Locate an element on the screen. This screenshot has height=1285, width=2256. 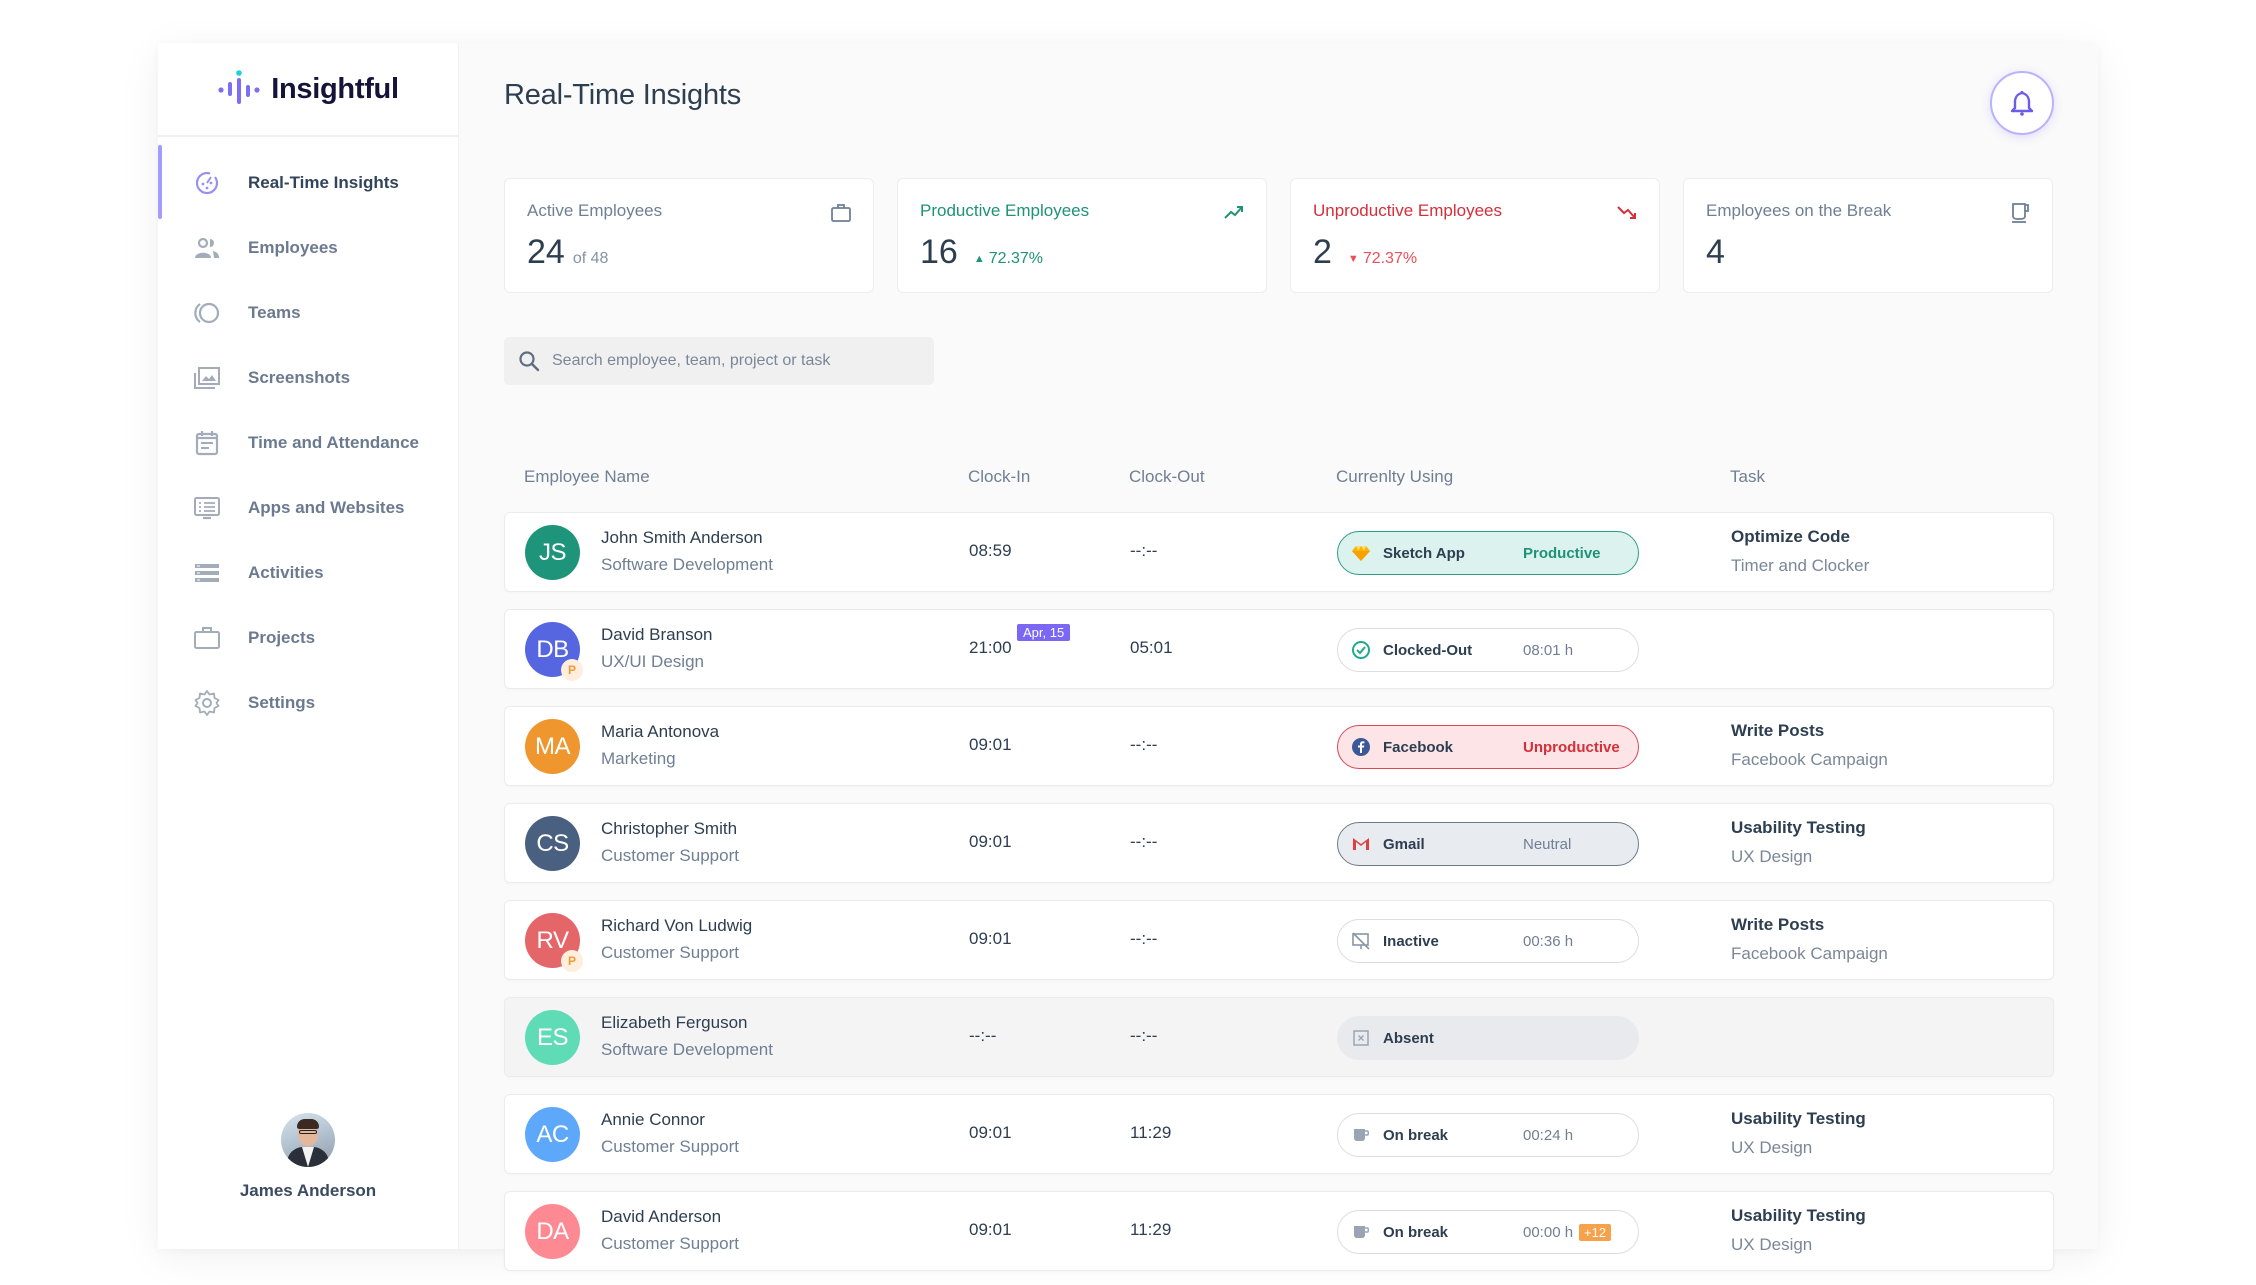
coffee-icon is located at coordinates (1361, 1135).